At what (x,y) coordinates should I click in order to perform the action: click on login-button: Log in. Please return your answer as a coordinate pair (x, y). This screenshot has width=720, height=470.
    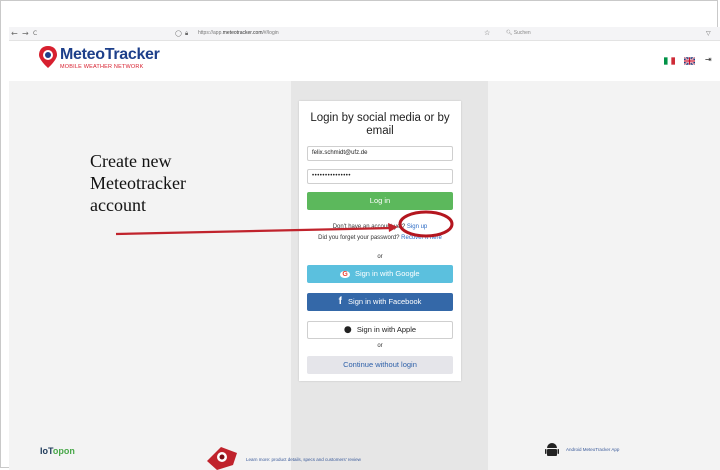
    Looking at the image, I should click on (380, 201).